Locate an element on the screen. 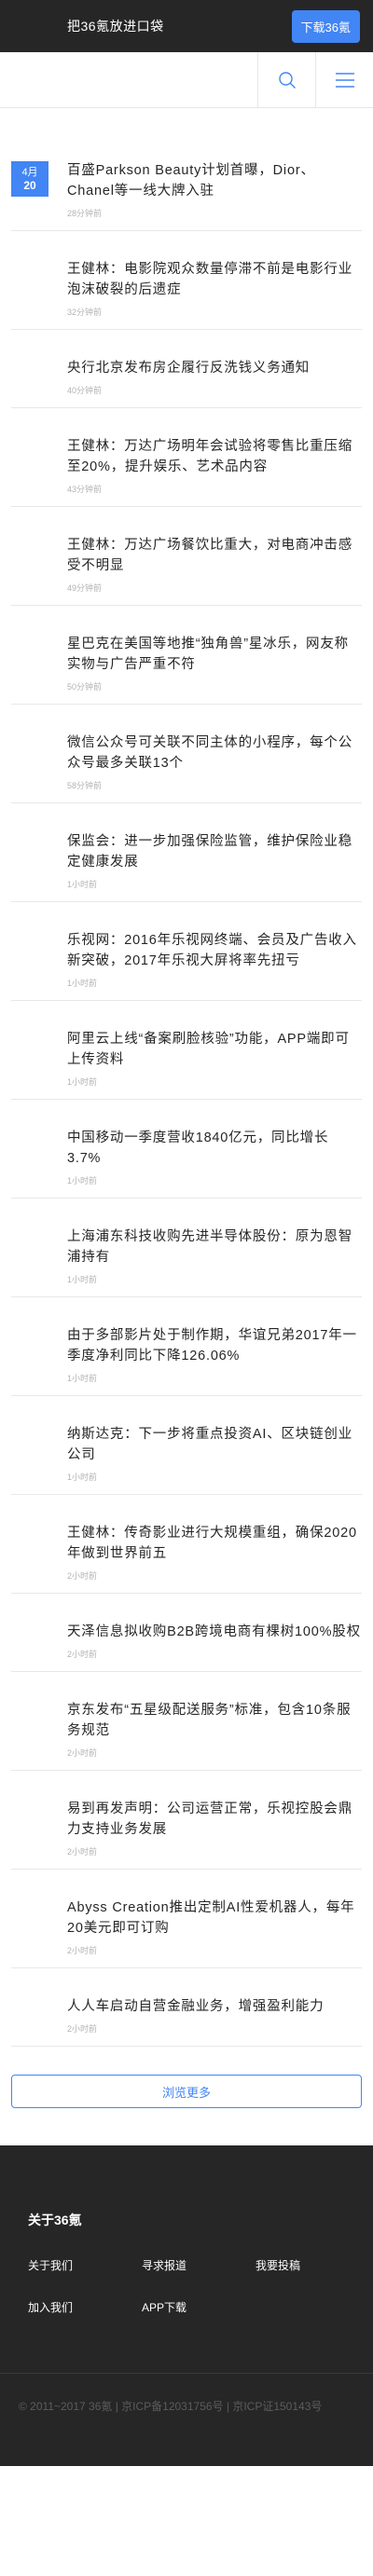 Image resolution: width=373 pixels, height=2576 pixels. news-title: 乐视网：2016年乐视网终端、会员及广告收入新突破，2017年乐视大屏将率先扭亏 is located at coordinates (214, 950).